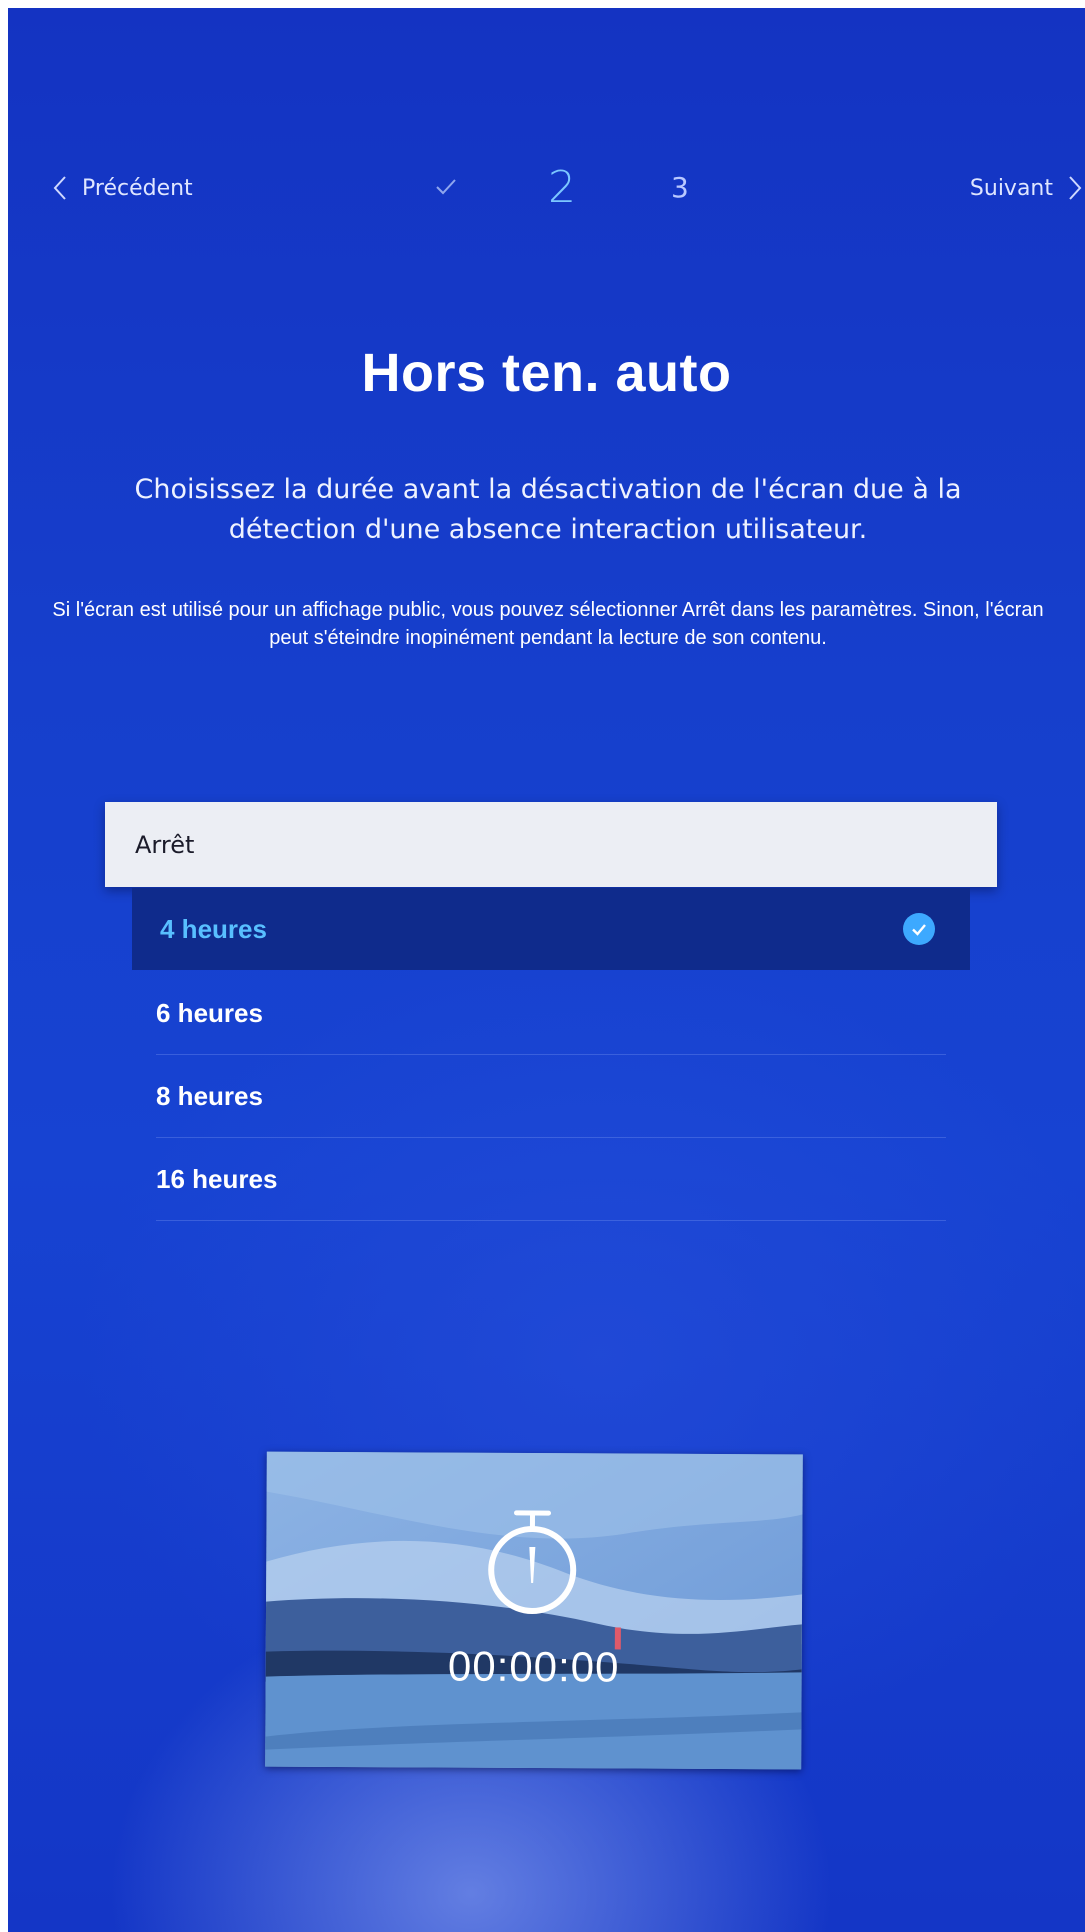  What do you see at coordinates (551, 844) in the screenshot?
I see `option-arret: Arrêt` at bounding box center [551, 844].